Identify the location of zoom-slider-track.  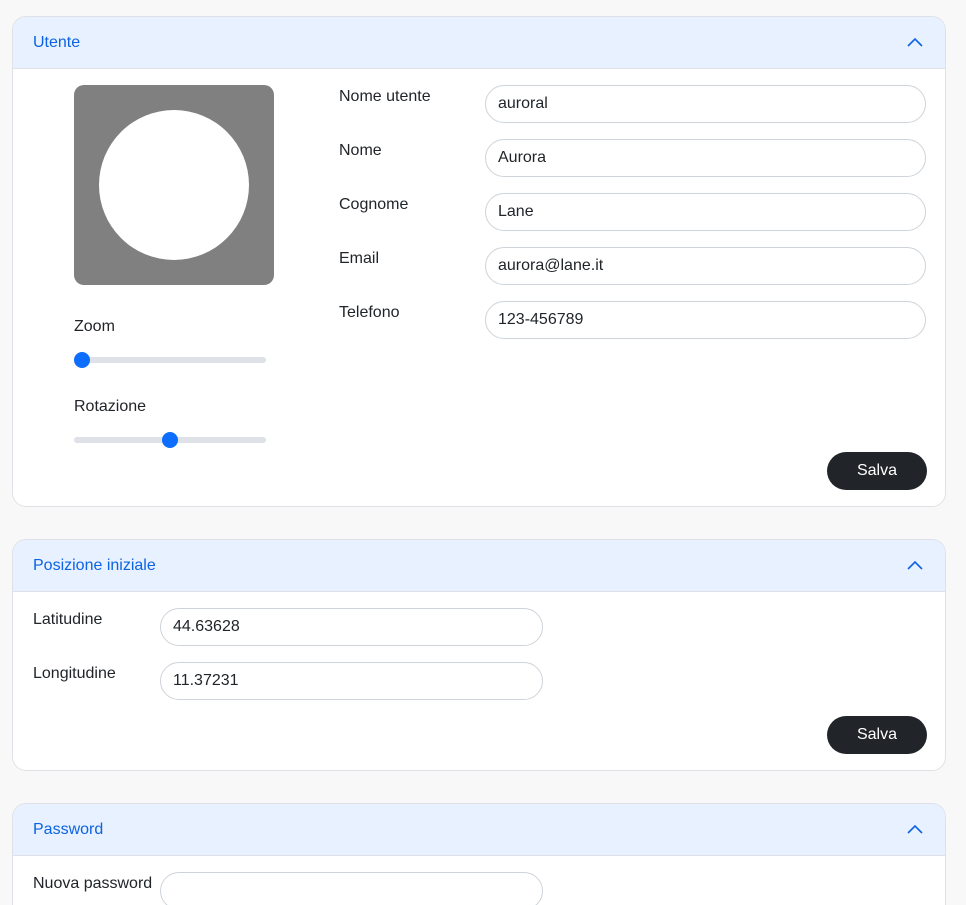
(170, 360).